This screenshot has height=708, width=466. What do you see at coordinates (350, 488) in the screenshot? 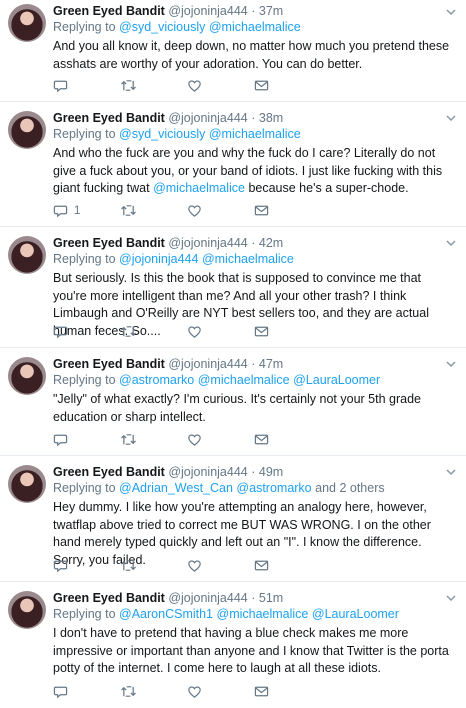
I see `others-link: and 2 others` at bounding box center [350, 488].